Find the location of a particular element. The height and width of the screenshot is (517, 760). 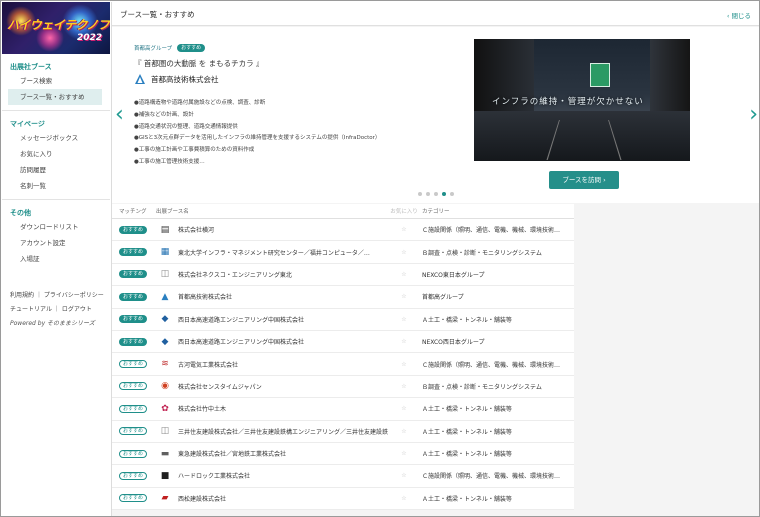

table-row: おすすめ ▲ 首都高技術株式会社 ☆ 首都高グループ is located at coordinates (343, 297).